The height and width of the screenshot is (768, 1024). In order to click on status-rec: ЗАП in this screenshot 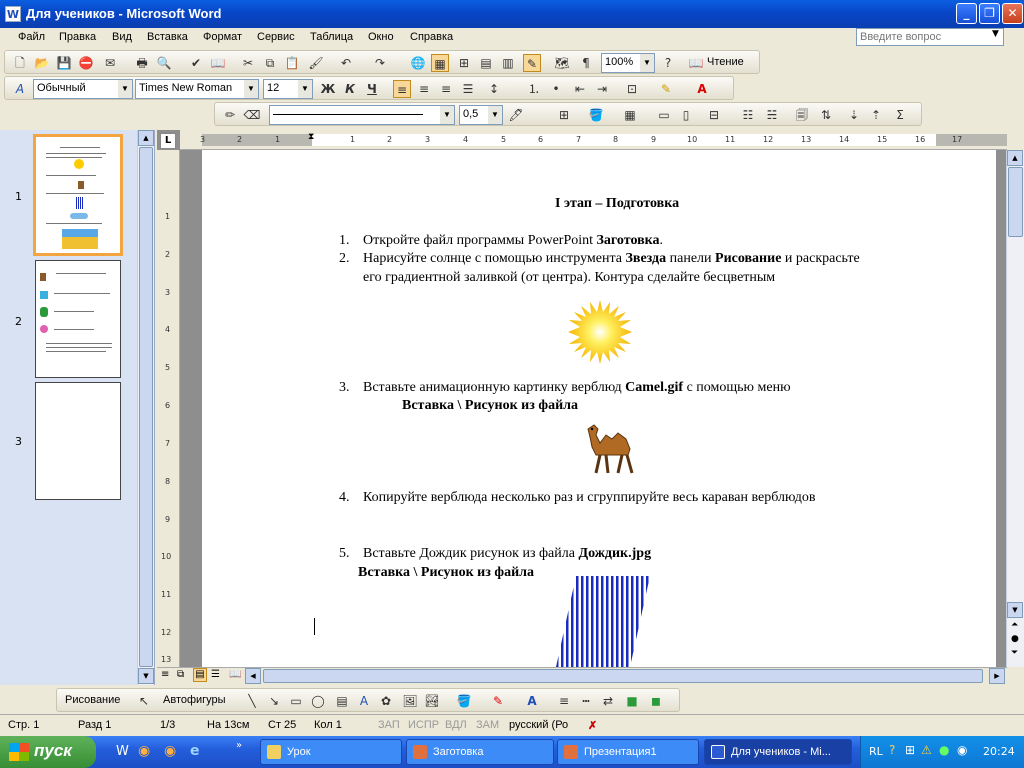, I will do `click(389, 725)`.